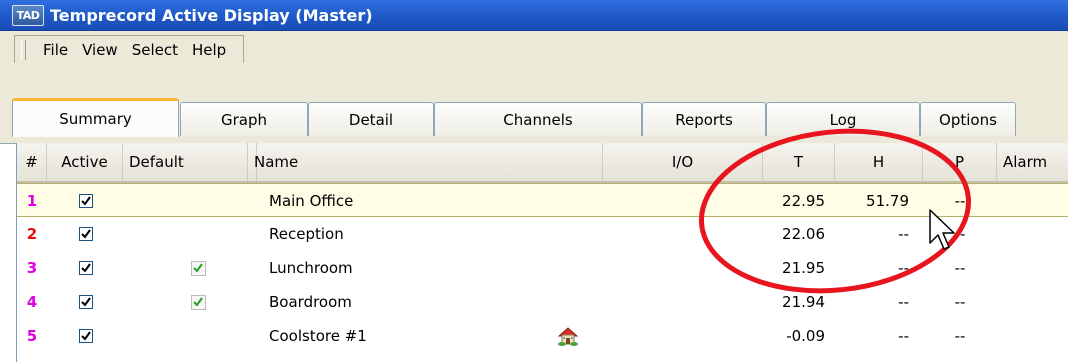 This screenshot has width=1068, height=362. I want to click on channel-name: Reception, so click(306, 234).